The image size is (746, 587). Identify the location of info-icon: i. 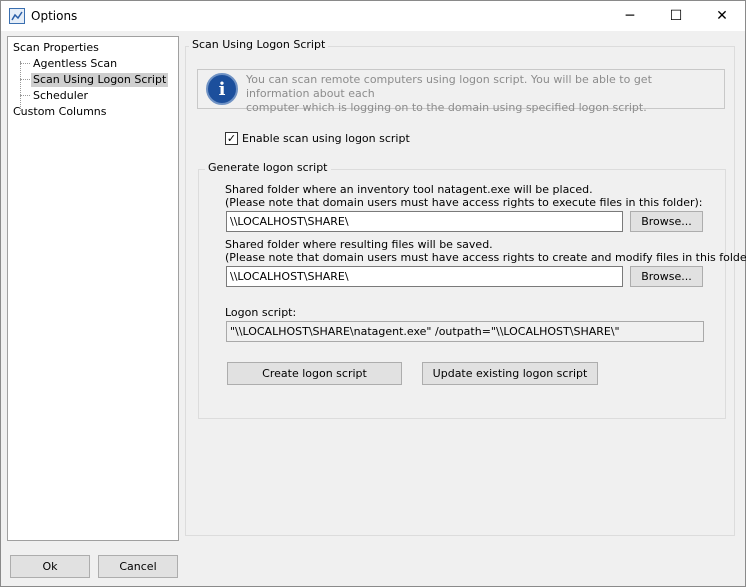
(222, 89).